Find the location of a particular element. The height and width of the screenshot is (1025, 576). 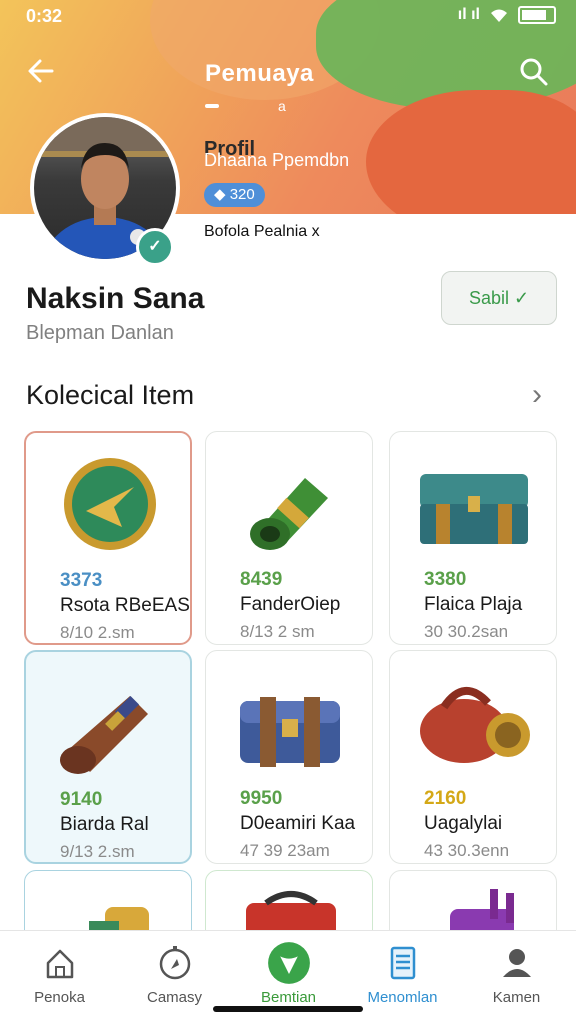

item-price: 2160 is located at coordinates (445, 798).